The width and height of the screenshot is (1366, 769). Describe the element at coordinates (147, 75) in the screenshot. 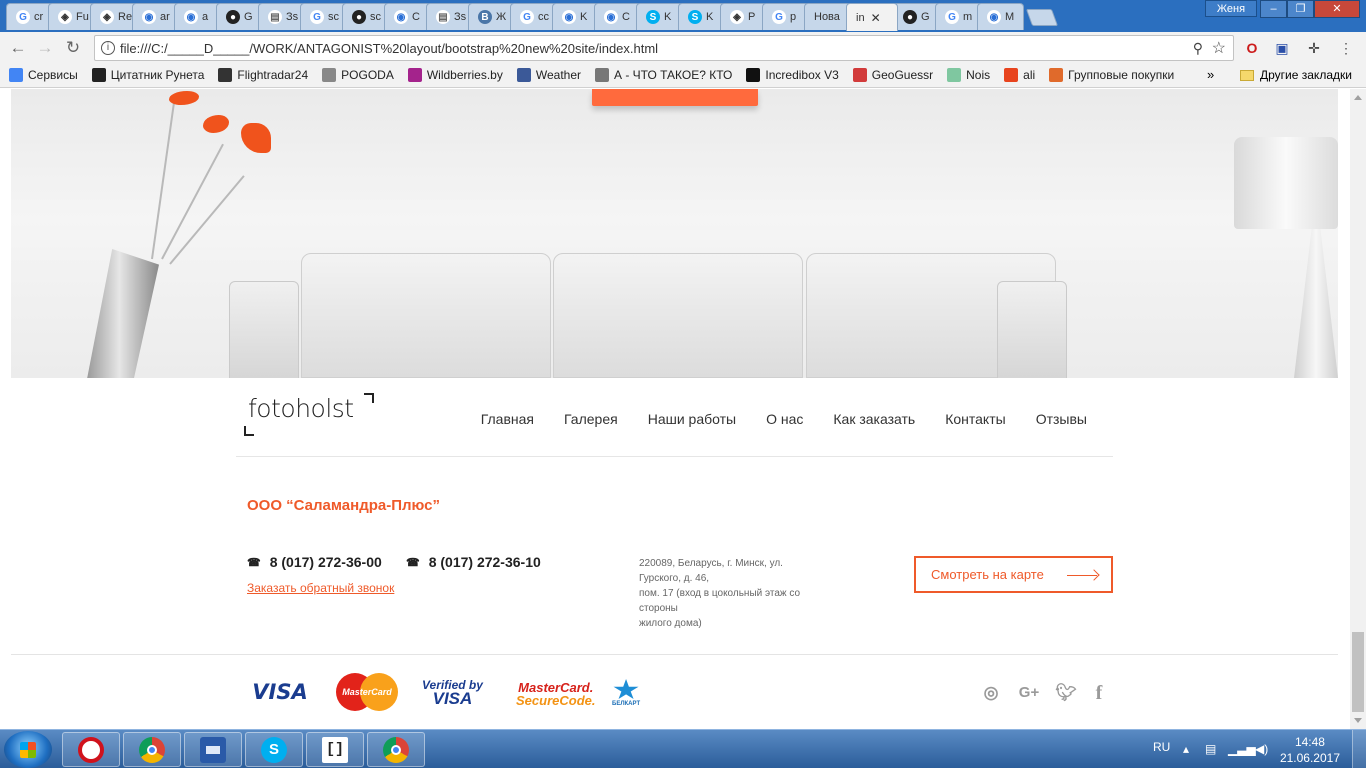

I see `bookmark-item: Цитатник Рунета` at that location.